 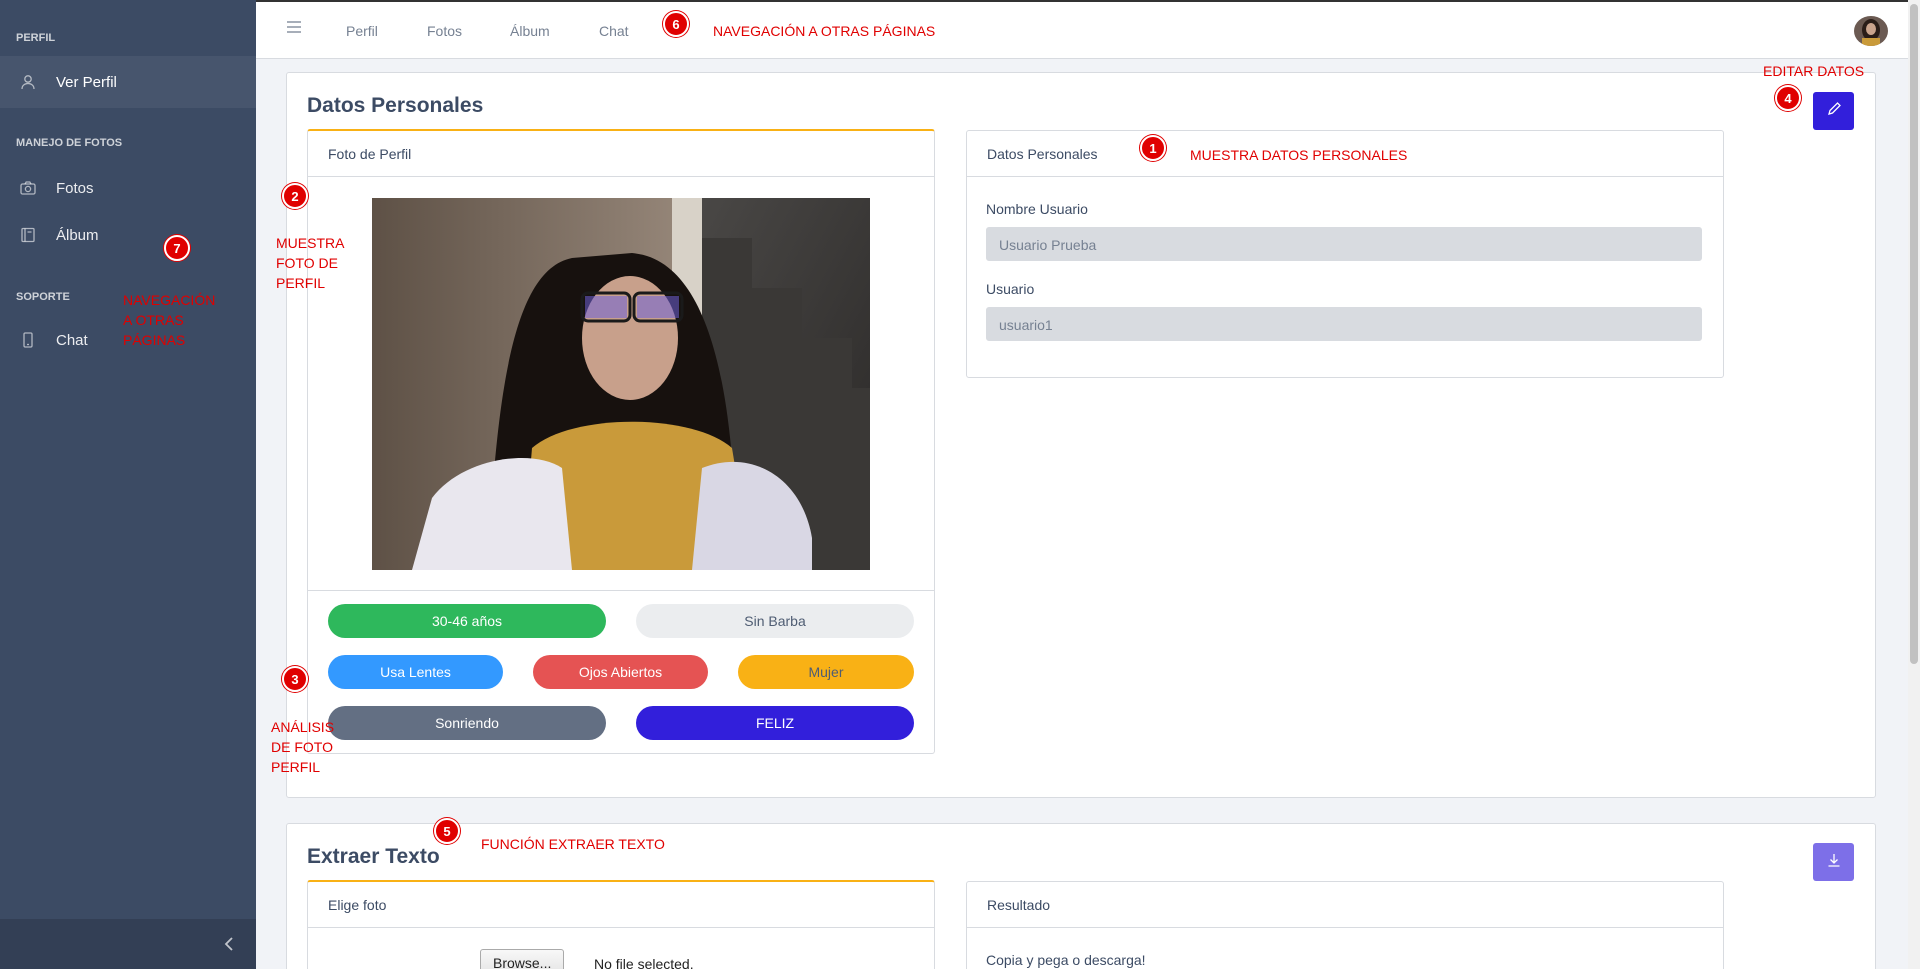 What do you see at coordinates (169, 320) in the screenshot?
I see `annotation-label-7: NAVEGACIÓN A OTRAS PÁGINAS` at bounding box center [169, 320].